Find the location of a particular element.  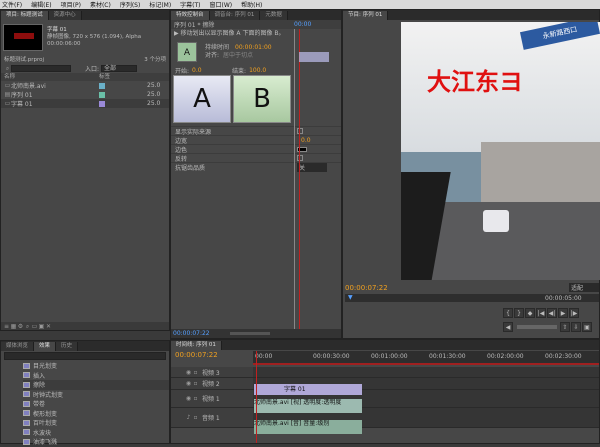

menu-item-6: 字幕(T) is located at coordinates (190, 4).